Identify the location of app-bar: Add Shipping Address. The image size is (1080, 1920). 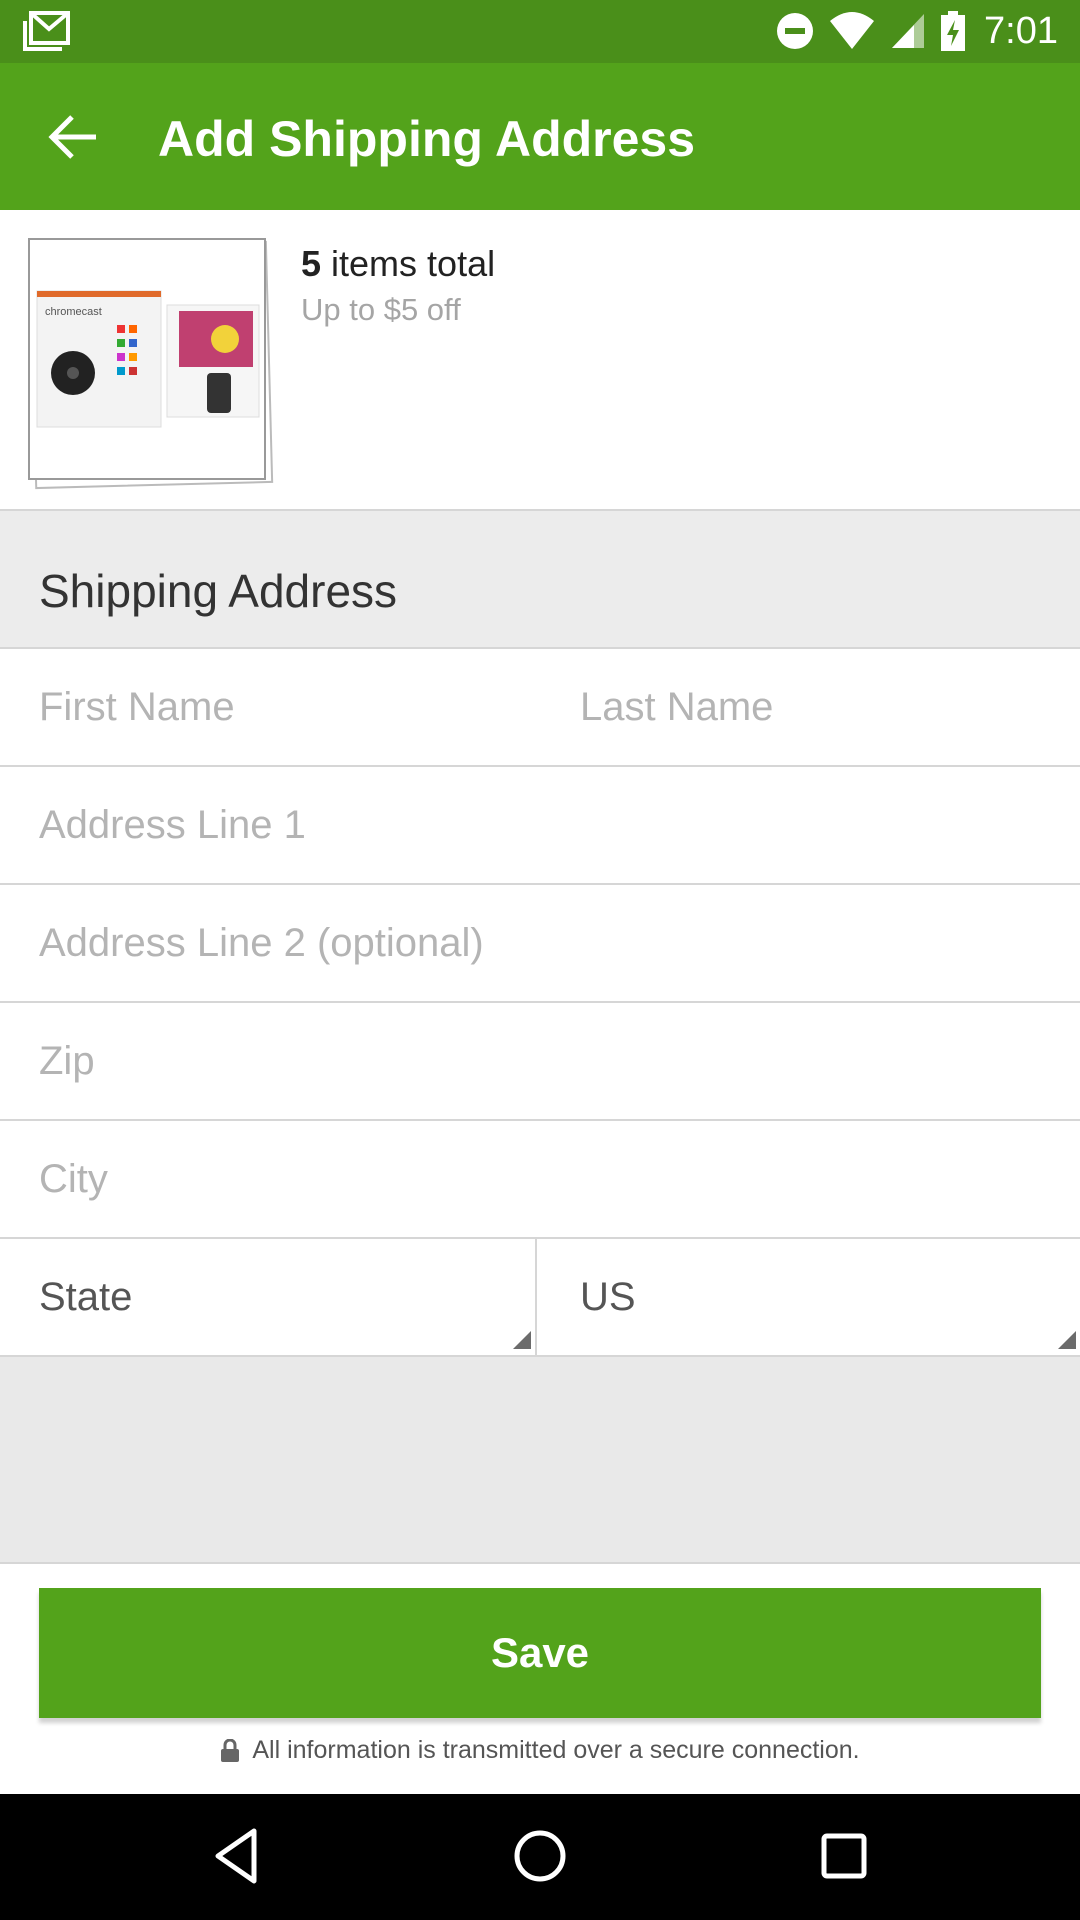
(540, 136).